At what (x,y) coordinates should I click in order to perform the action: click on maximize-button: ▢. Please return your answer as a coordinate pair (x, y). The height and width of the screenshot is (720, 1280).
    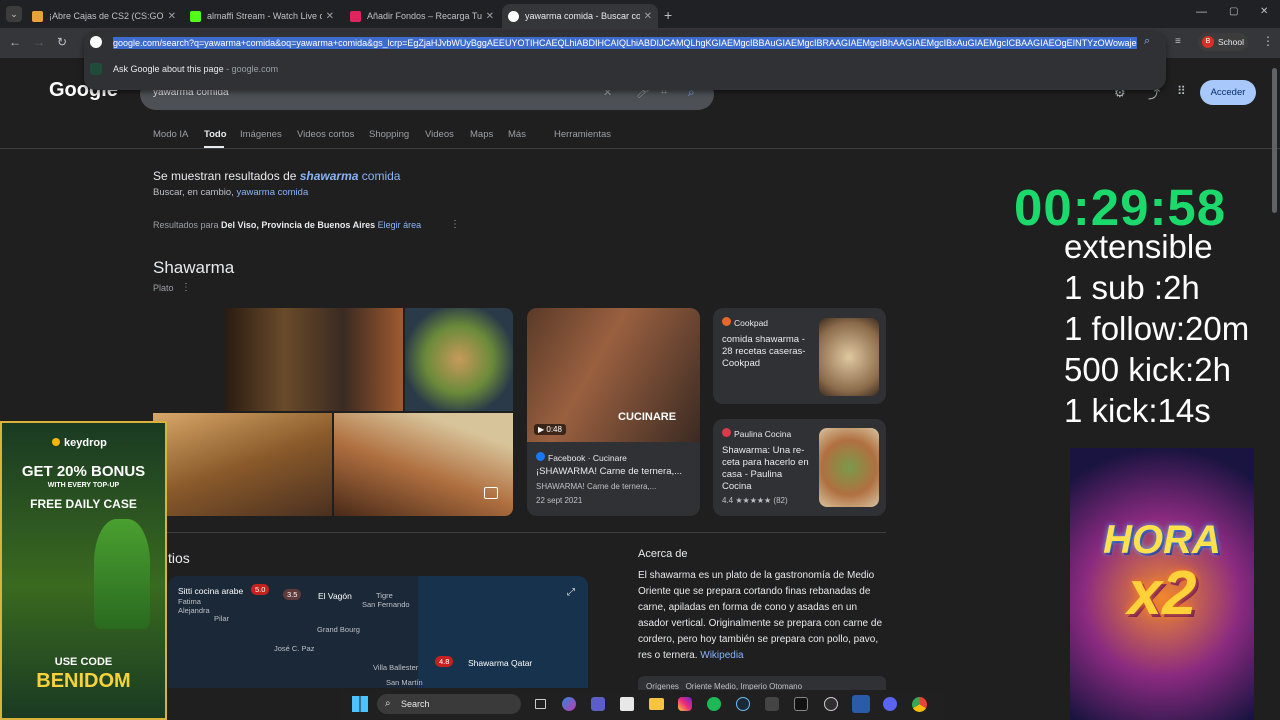
    Looking at the image, I should click on (1233, 11).